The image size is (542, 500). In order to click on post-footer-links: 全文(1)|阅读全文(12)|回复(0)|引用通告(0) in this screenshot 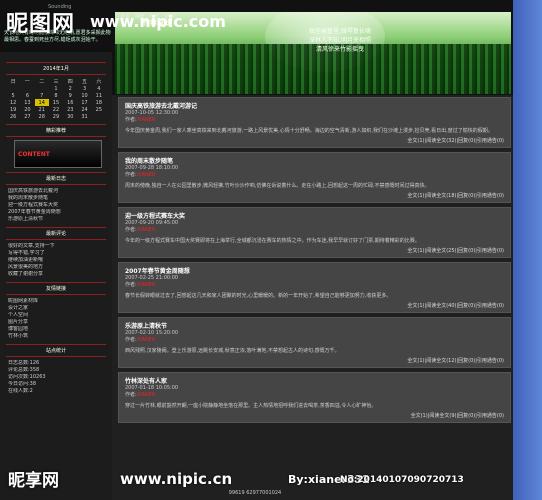, I will do `click(314, 360)`.